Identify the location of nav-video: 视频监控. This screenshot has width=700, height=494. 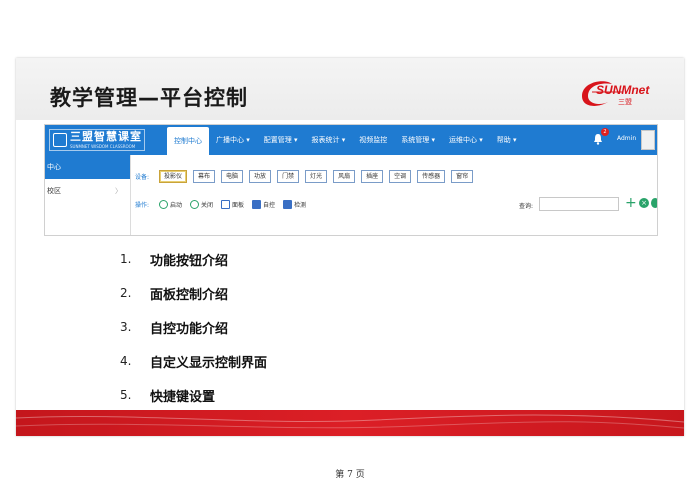
(373, 140).